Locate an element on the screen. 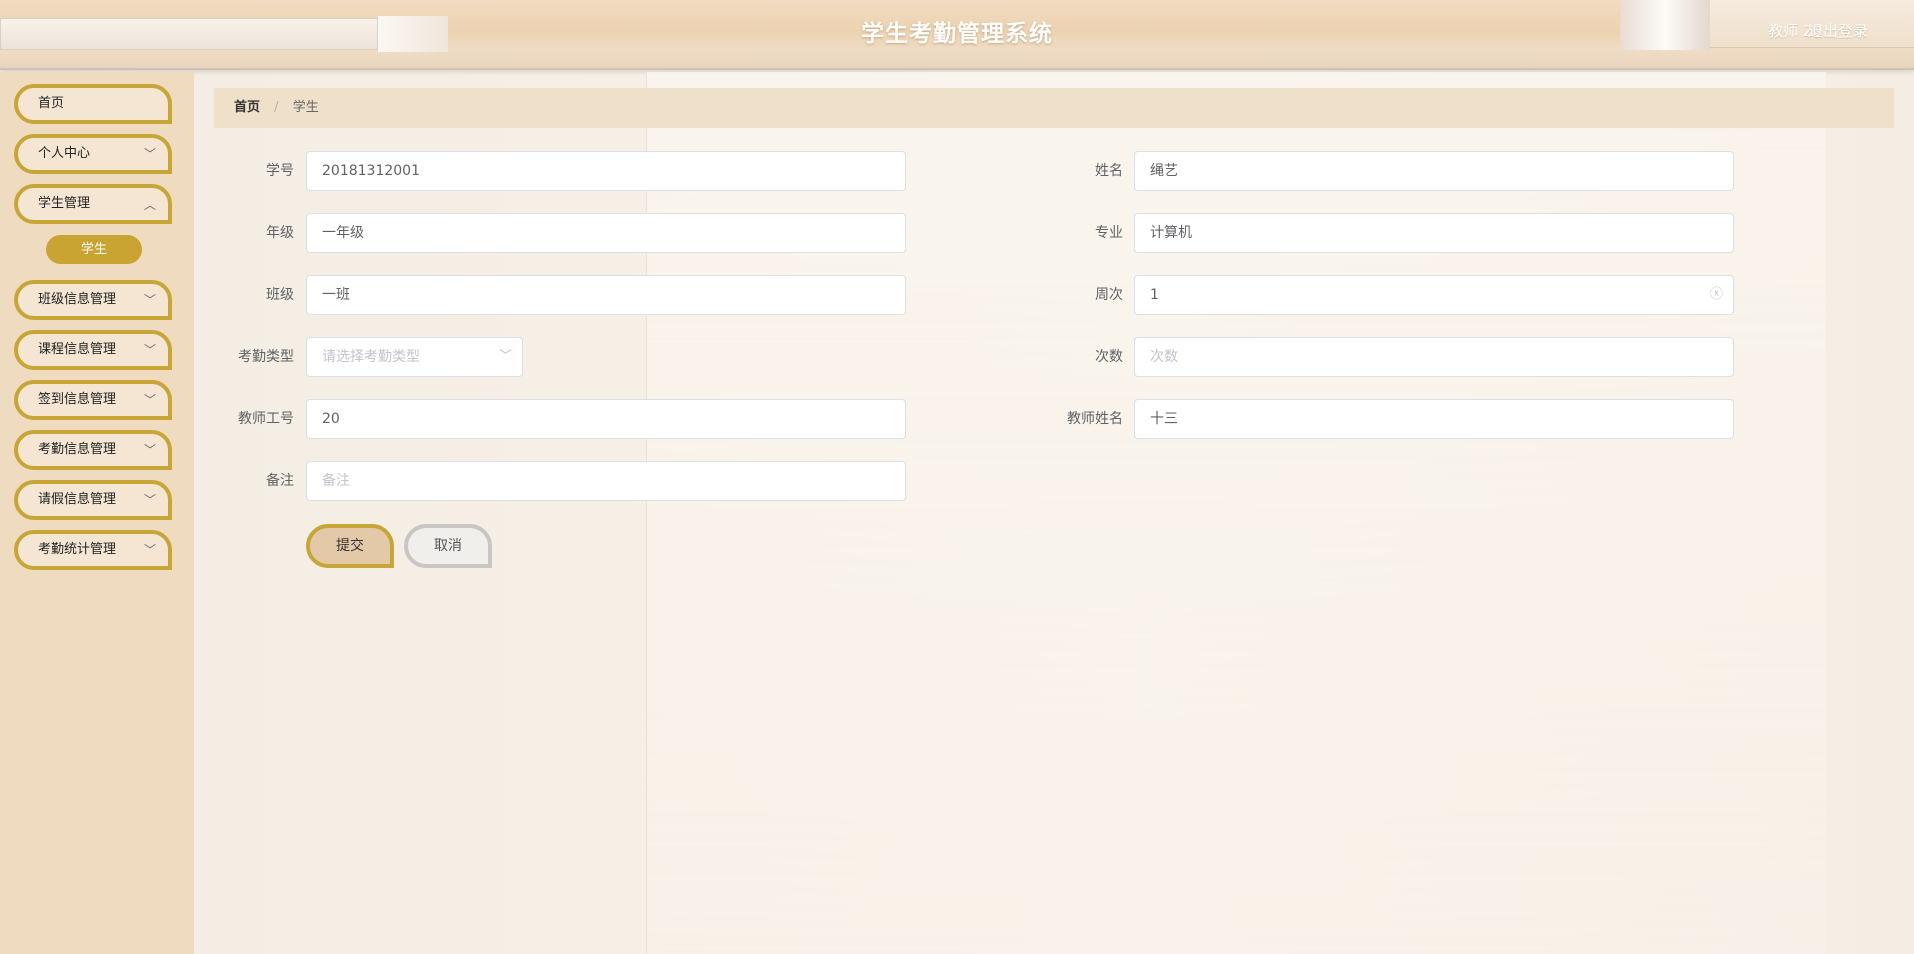 The width and height of the screenshot is (1914, 954). cancel-button: 取消 is located at coordinates (448, 546).